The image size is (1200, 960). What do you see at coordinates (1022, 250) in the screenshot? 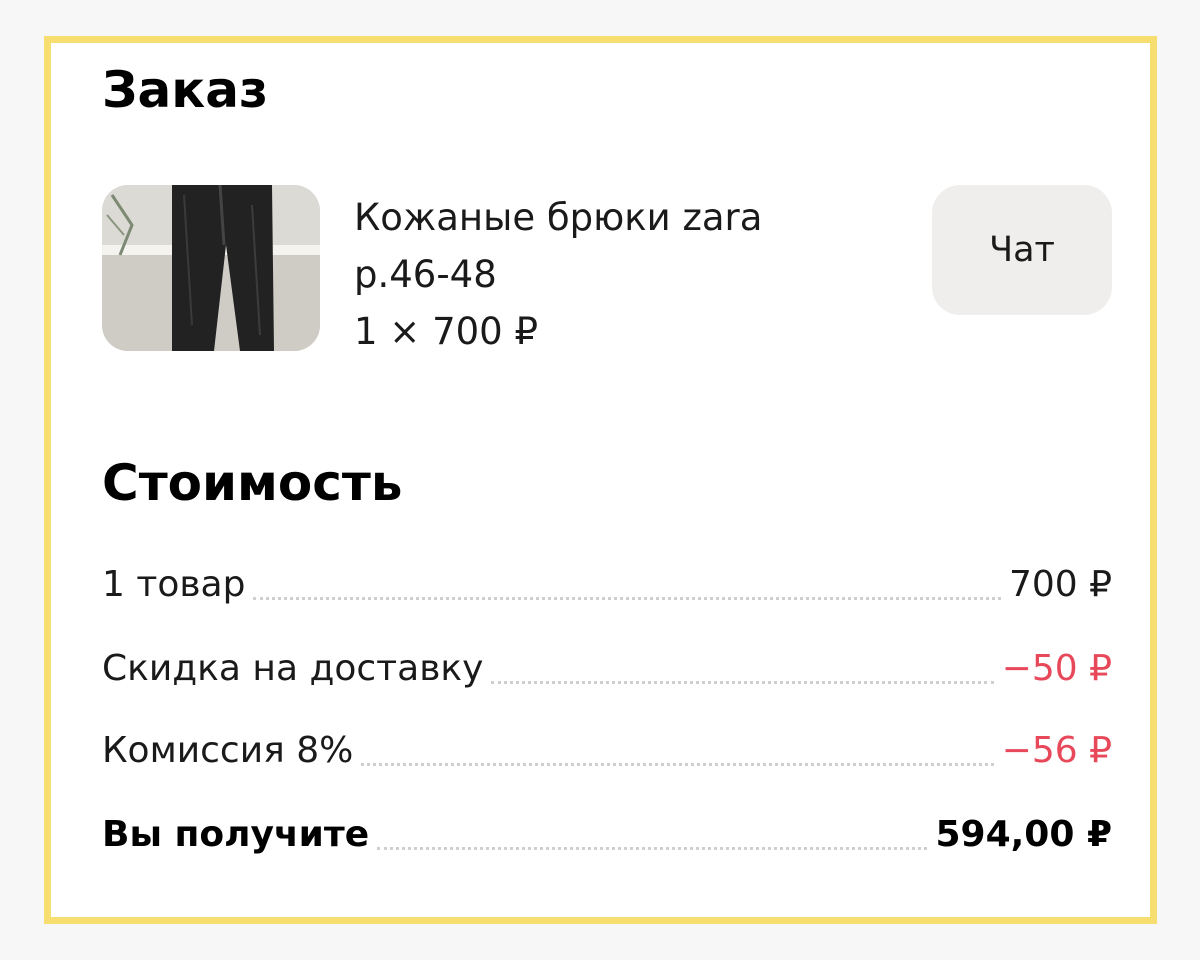
I see `chat-button: Чат` at bounding box center [1022, 250].